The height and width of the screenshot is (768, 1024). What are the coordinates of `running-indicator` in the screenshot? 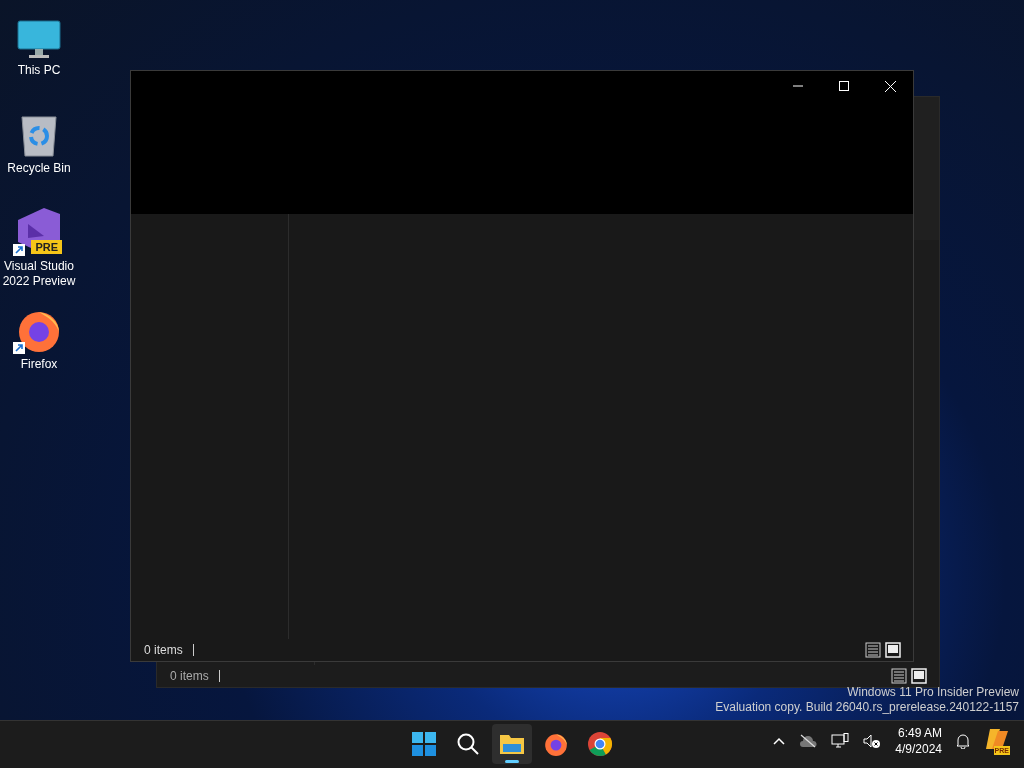 It's located at (512, 761).